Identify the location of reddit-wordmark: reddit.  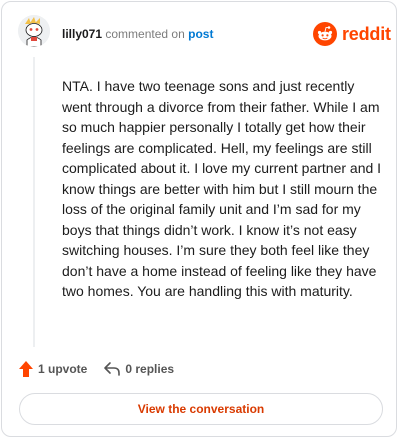
(366, 33).